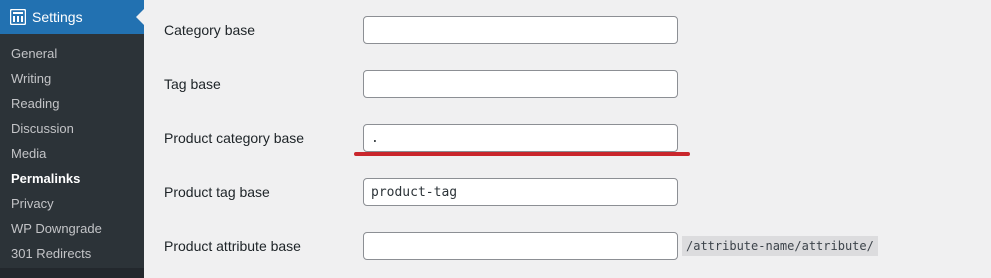 The image size is (991, 278). I want to click on submenu-item-general: General, so click(72, 53).